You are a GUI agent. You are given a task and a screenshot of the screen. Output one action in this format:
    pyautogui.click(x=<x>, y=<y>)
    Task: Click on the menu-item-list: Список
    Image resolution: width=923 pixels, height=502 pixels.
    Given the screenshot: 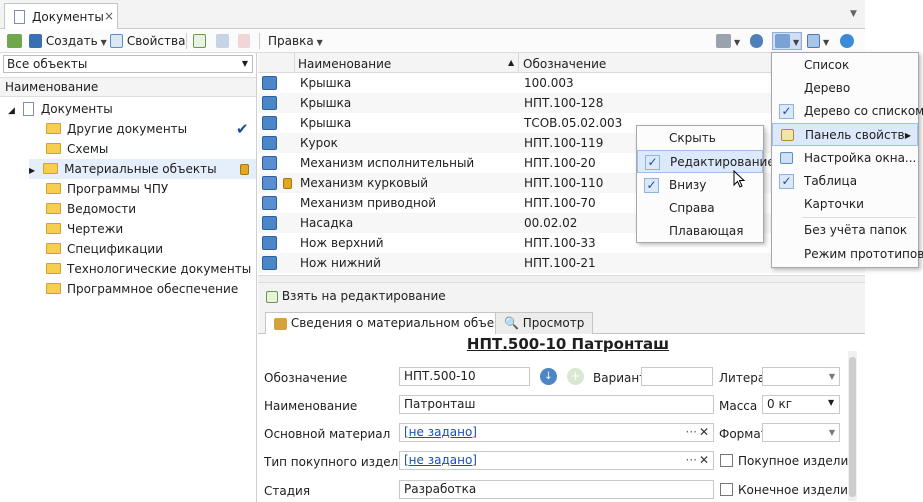 What is the action you would take?
    pyautogui.click(x=845, y=65)
    